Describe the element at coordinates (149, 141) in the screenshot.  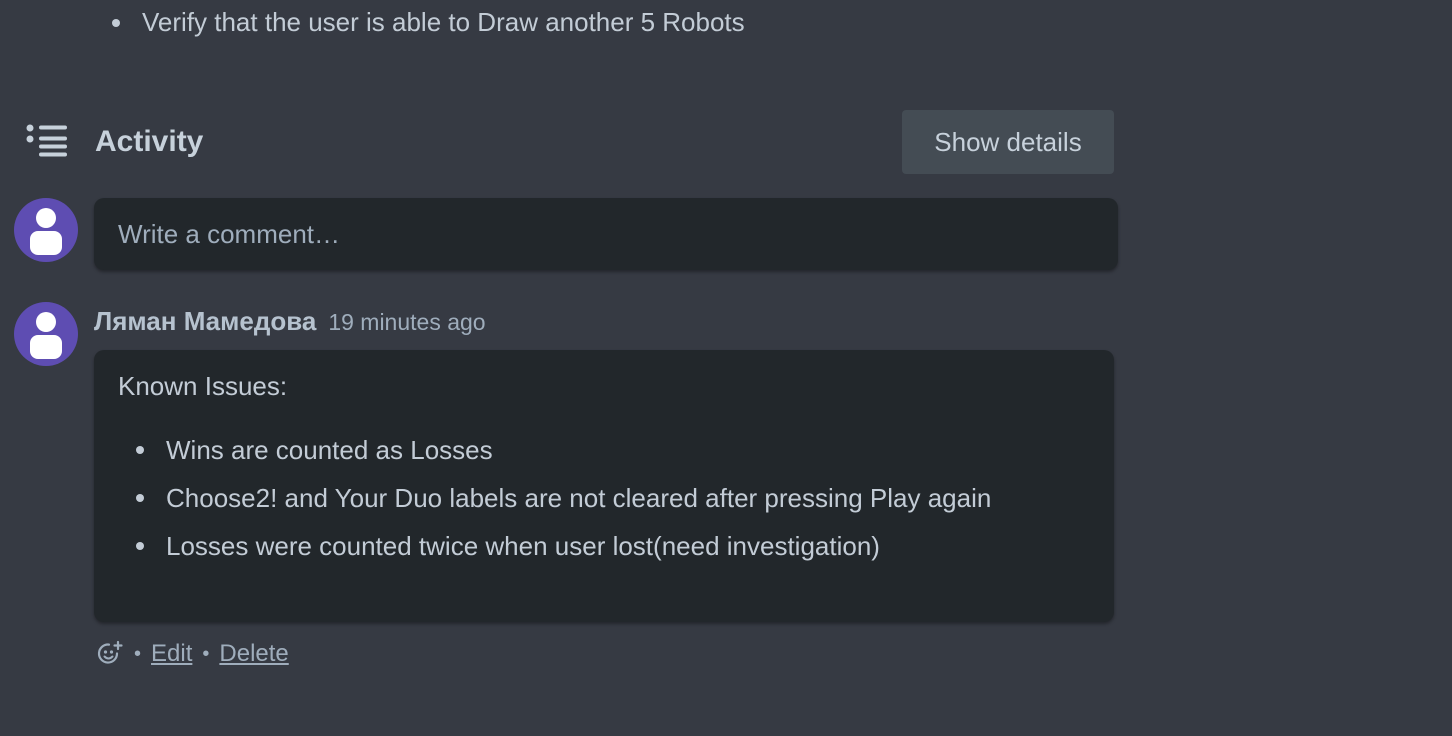
I see `activity-heading: Activity` at that location.